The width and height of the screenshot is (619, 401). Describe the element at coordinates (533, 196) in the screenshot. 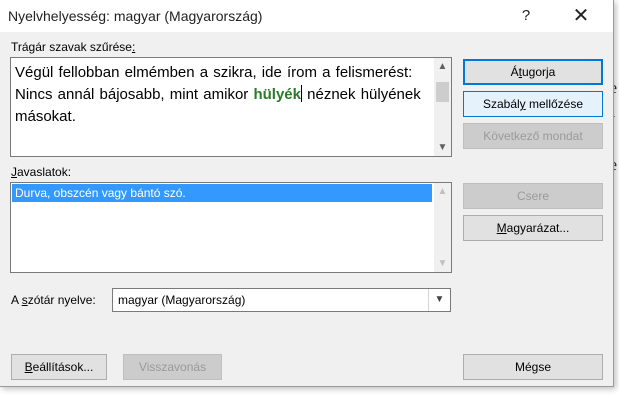

I see `replace-button: Csere` at that location.